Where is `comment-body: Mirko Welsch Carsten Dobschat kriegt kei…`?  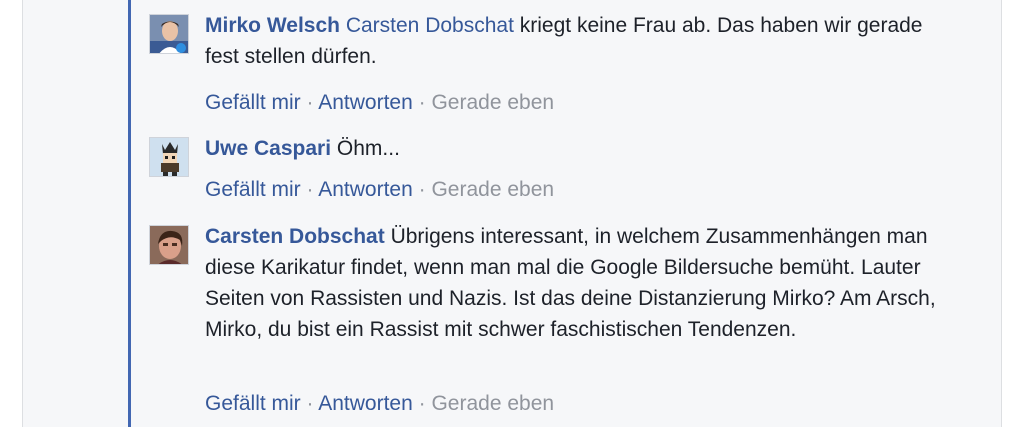
comment-body: Mirko Welsch Carsten Dobschat kriegt kei… is located at coordinates (575, 41).